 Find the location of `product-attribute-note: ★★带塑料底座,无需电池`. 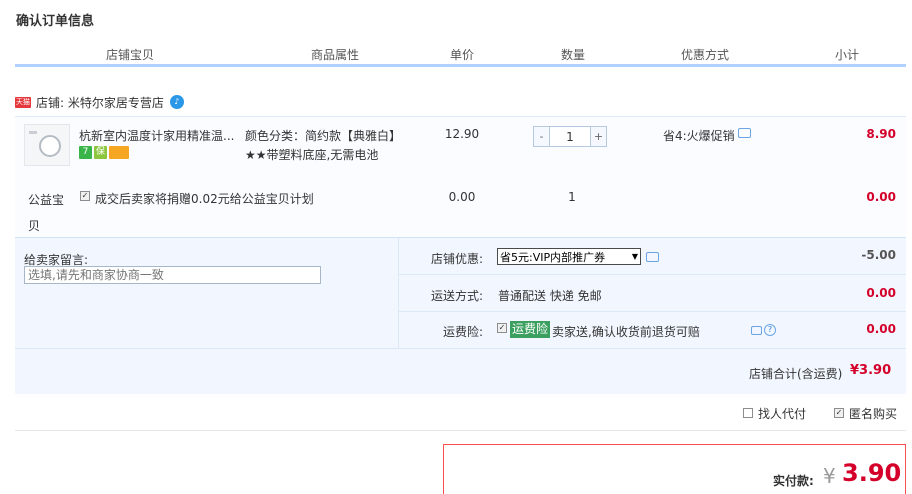

product-attribute-note: ★★带塑料底座,无需电池 is located at coordinates (312, 155).